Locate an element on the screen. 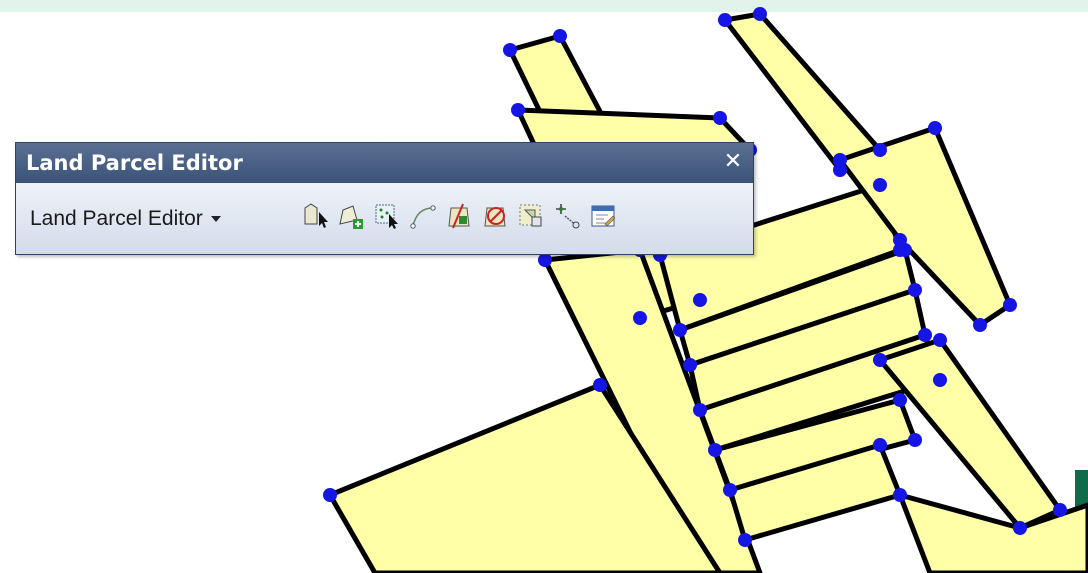 The width and height of the screenshot is (1088, 573). parcel-extent-button is located at coordinates (531, 216).